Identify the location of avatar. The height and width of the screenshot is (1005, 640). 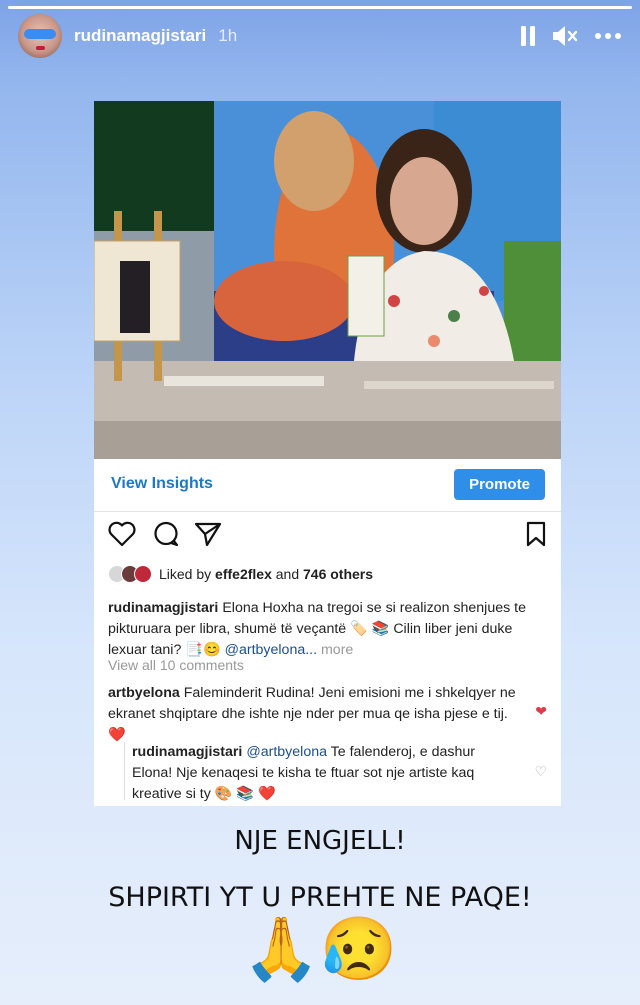
(40, 36).